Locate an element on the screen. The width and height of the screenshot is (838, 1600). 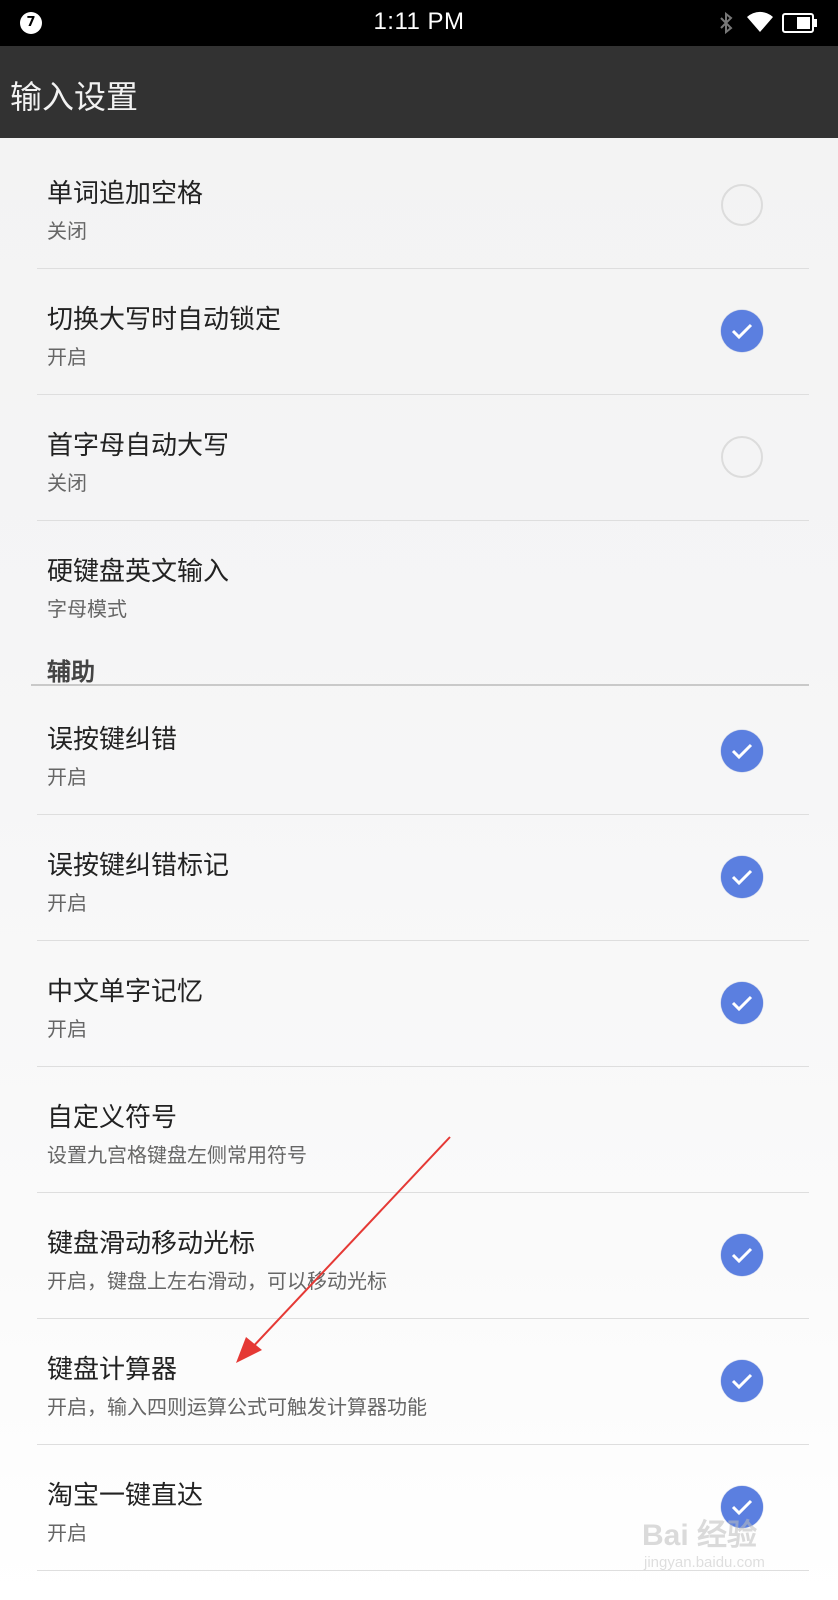
setting-title: 切换大写时自动锁定 is located at coordinates (164, 320).